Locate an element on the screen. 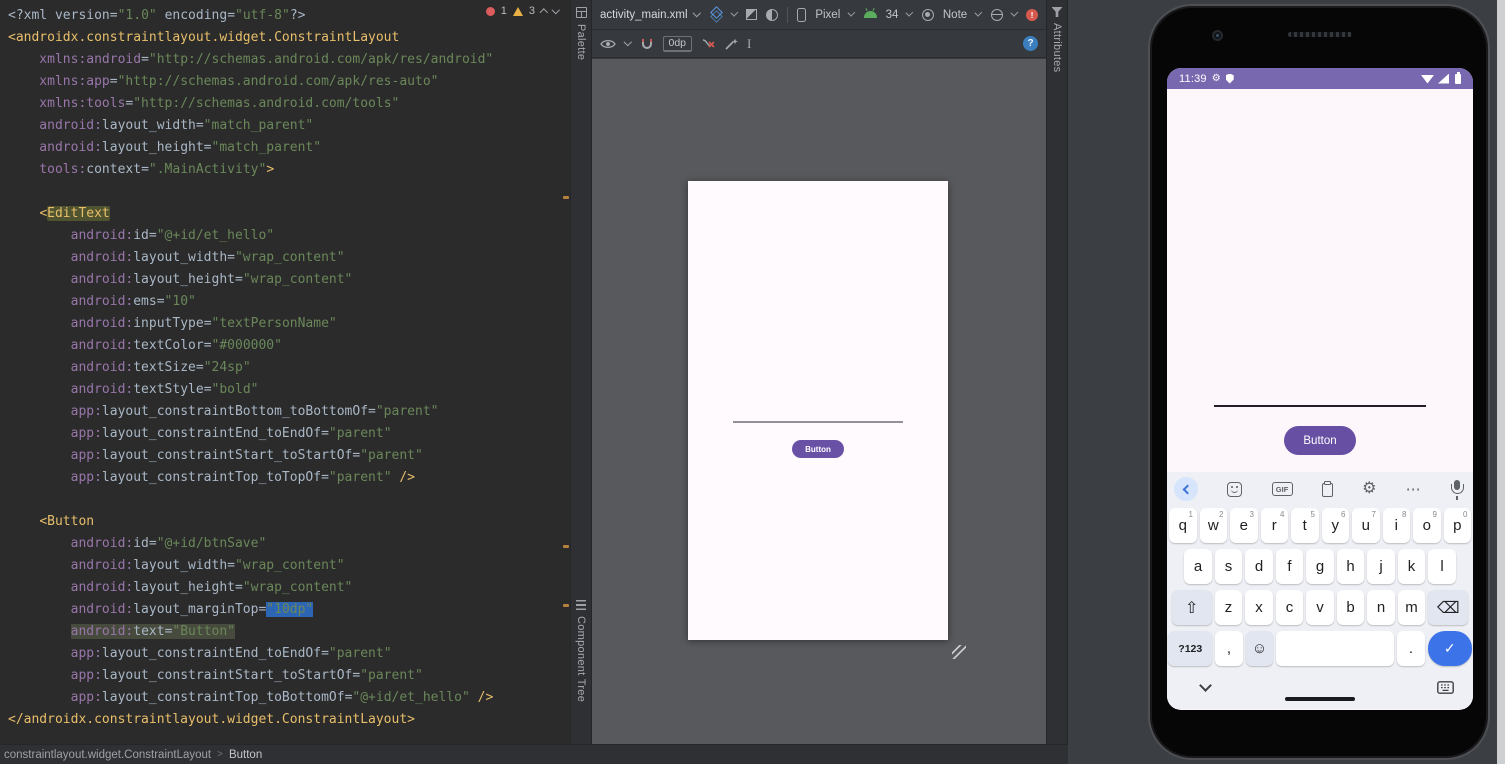  prev-problem-chevron-icon is located at coordinates (543, 12).